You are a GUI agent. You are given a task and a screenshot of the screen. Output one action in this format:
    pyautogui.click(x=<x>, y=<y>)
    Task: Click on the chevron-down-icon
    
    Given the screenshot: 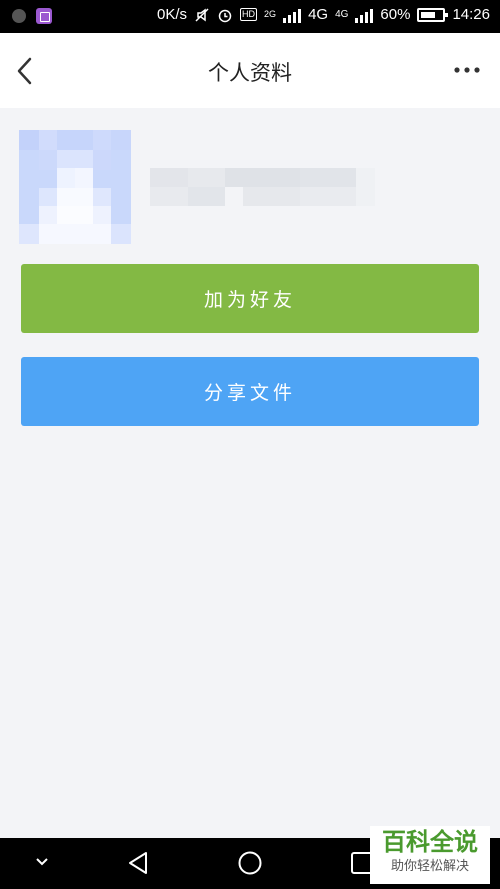 What is the action you would take?
    pyautogui.click(x=42, y=862)
    